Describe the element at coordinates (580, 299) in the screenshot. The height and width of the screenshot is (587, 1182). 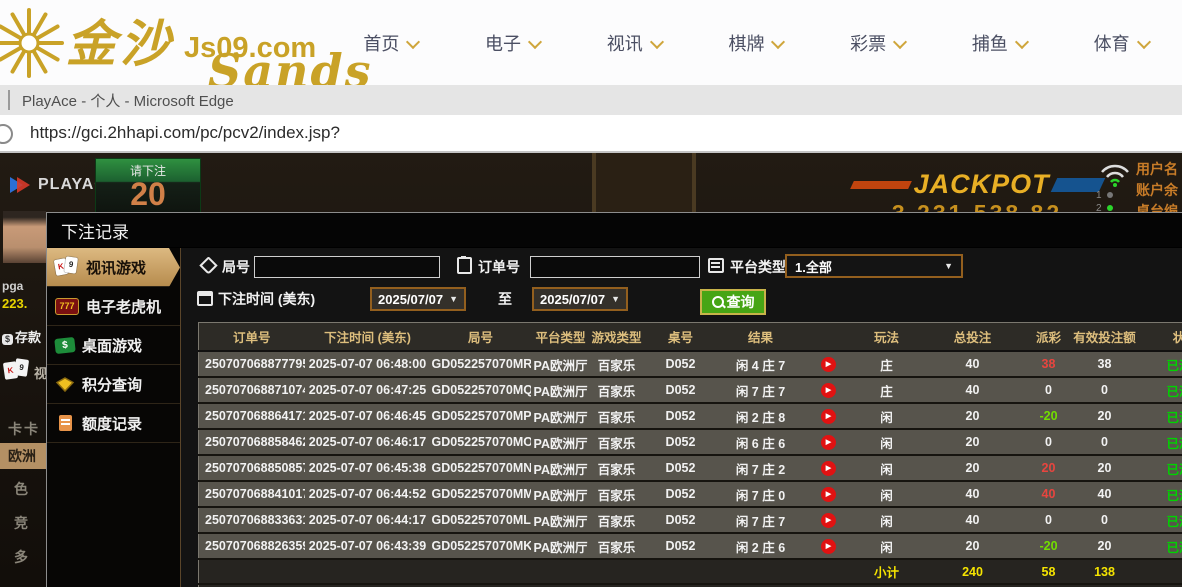
I see `date-to-select: 2025/07/07 ▼` at that location.